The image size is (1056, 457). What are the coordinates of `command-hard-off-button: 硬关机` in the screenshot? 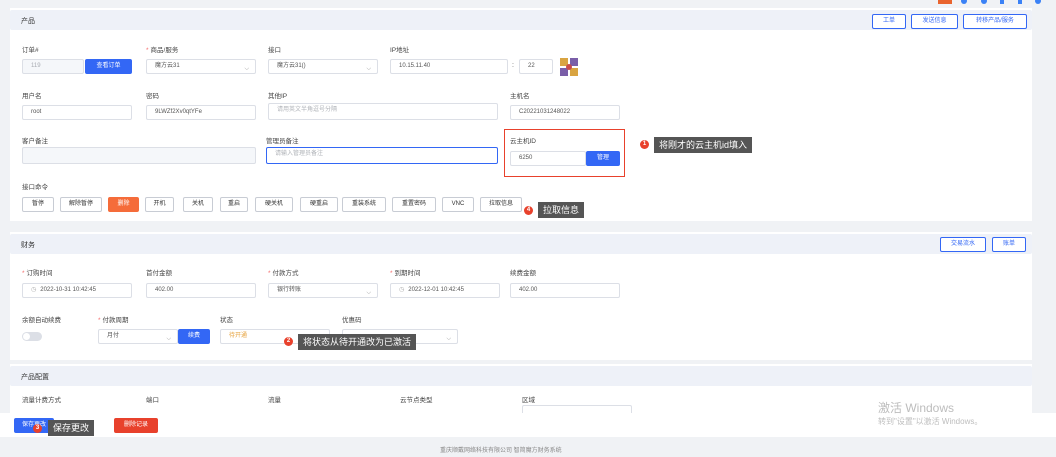 It's located at (274, 204).